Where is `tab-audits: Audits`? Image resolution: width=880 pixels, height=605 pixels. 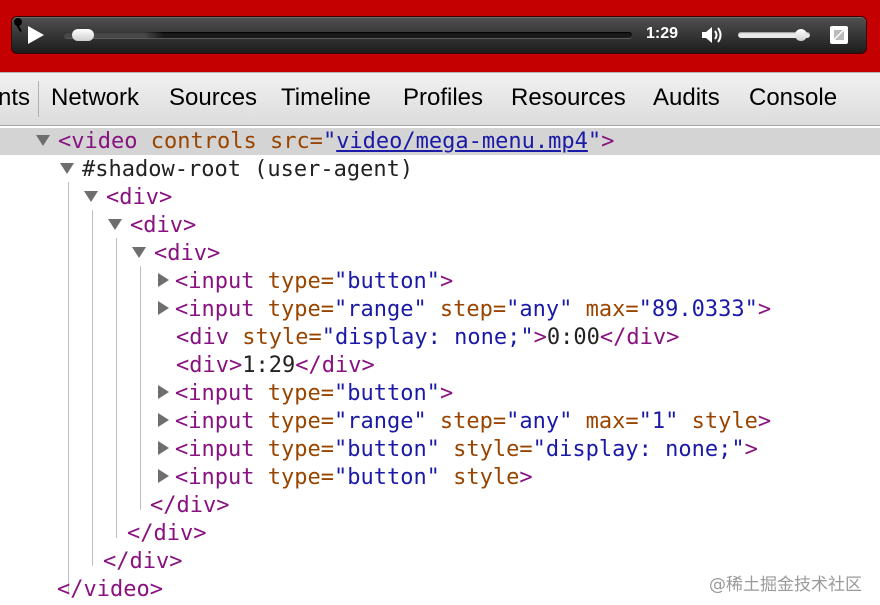
tab-audits: Audits is located at coordinates (686, 98).